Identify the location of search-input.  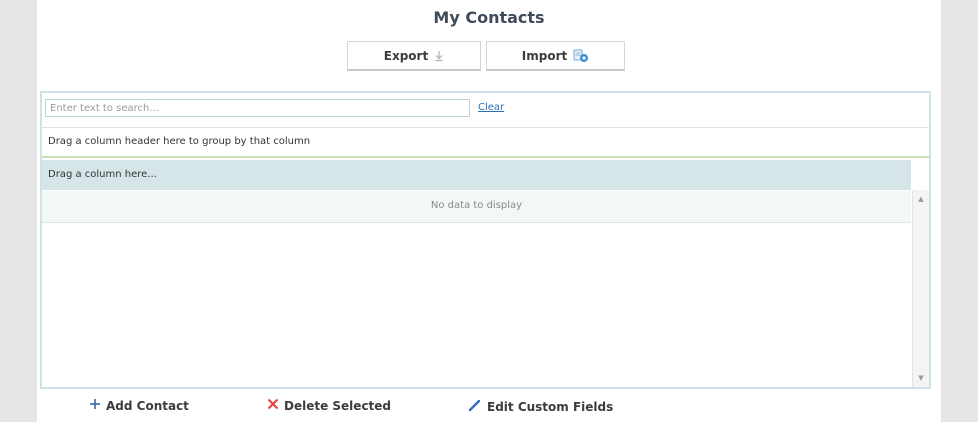
(257, 108).